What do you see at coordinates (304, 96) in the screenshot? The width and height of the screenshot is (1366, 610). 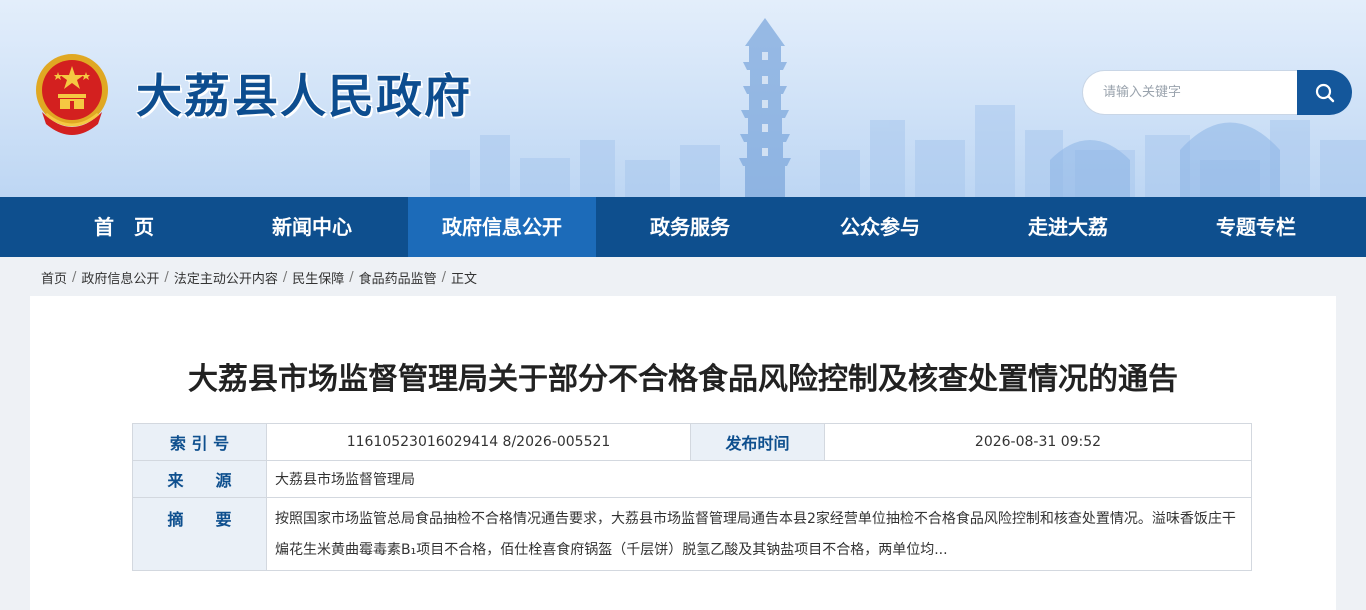 I see `site-title: 大荔县人民政府` at bounding box center [304, 96].